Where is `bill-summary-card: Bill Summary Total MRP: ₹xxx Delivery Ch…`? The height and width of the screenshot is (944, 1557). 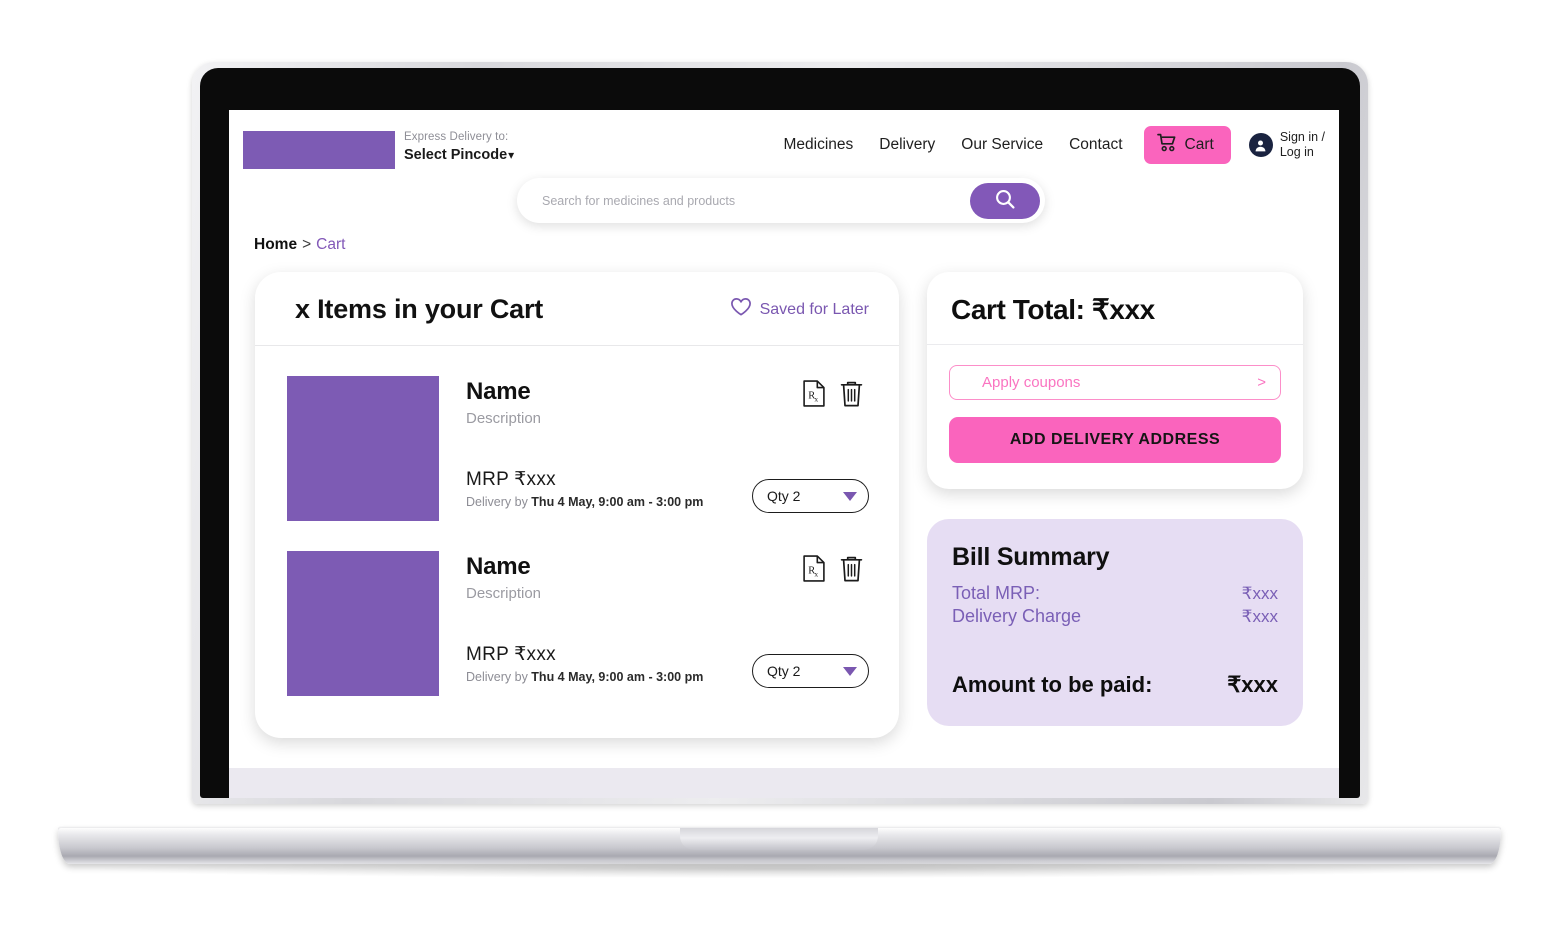 bill-summary-card: Bill Summary Total MRP: ₹xxx Delivery Ch… is located at coordinates (1115, 622).